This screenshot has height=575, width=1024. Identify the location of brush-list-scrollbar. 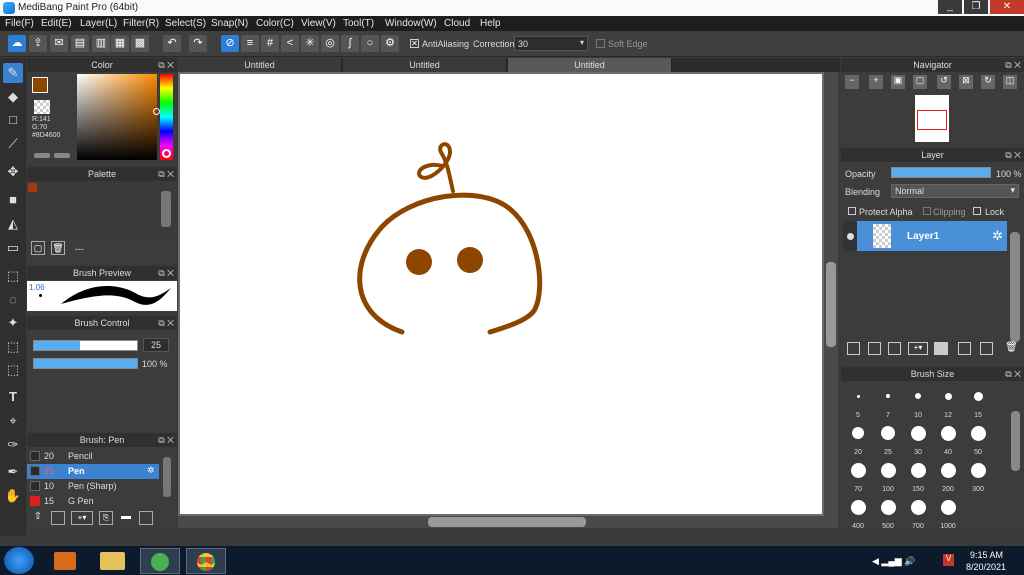
(167, 477).